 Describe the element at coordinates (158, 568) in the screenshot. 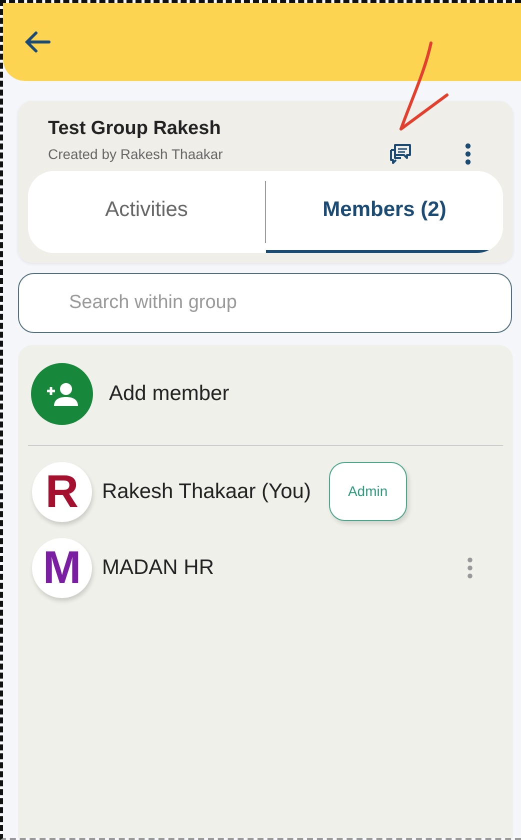

I see `member-name: MADAN HR` at that location.